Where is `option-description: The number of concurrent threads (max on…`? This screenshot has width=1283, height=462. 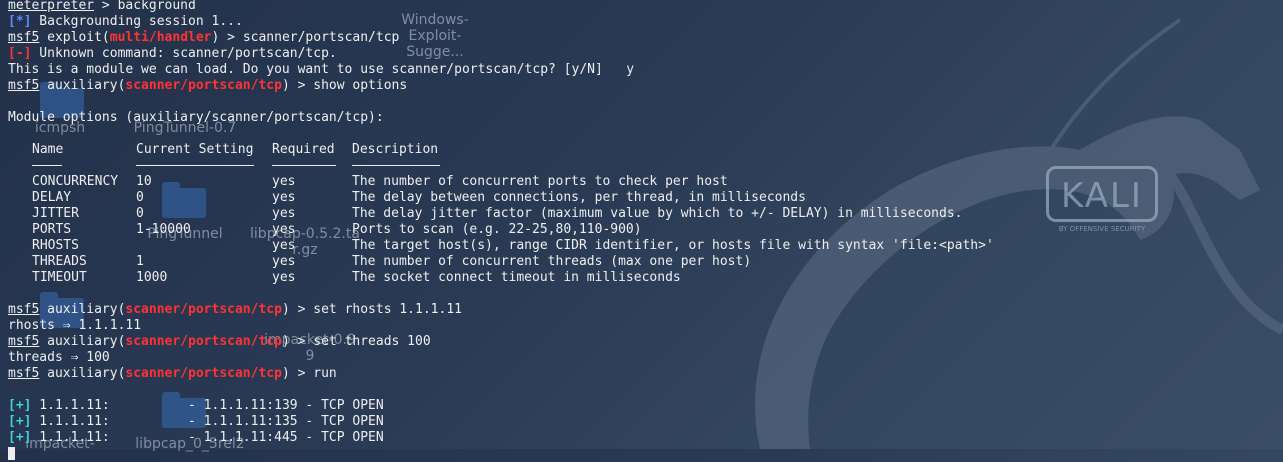
option-description: The number of concurrent threads (max on… is located at coordinates (552, 261).